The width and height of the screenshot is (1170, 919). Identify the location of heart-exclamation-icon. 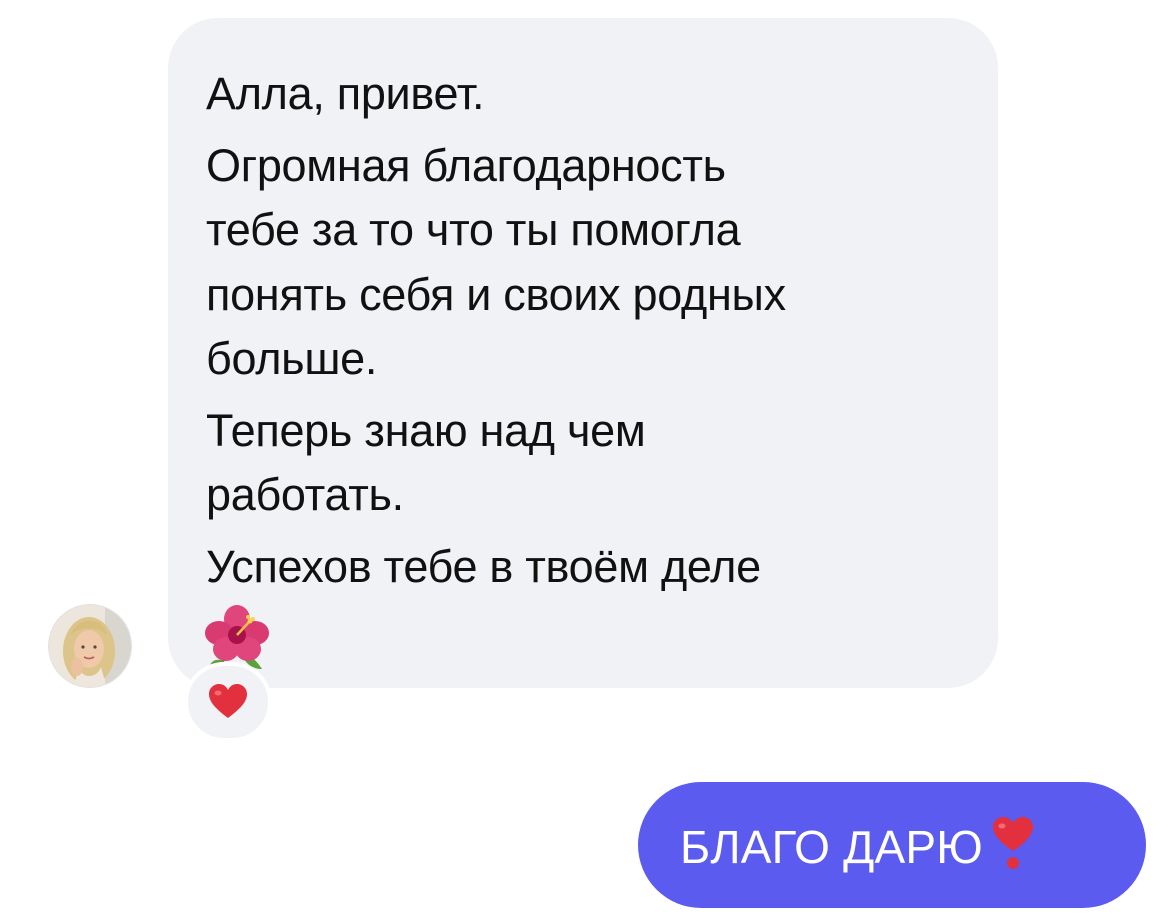
(1012, 842).